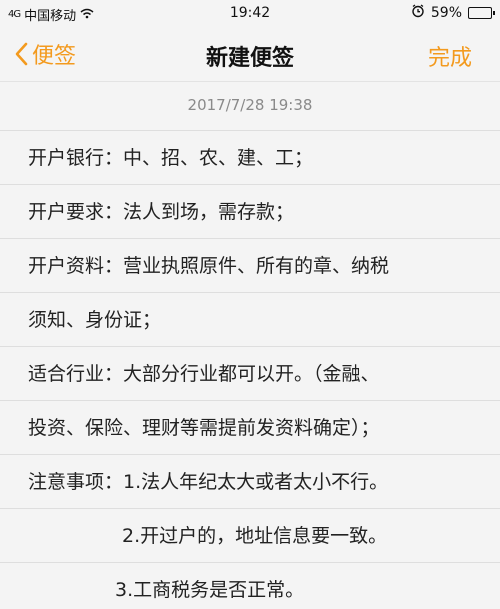 Image resolution: width=500 pixels, height=609 pixels. What do you see at coordinates (481, 13) in the screenshot?
I see `battery-icon` at bounding box center [481, 13].